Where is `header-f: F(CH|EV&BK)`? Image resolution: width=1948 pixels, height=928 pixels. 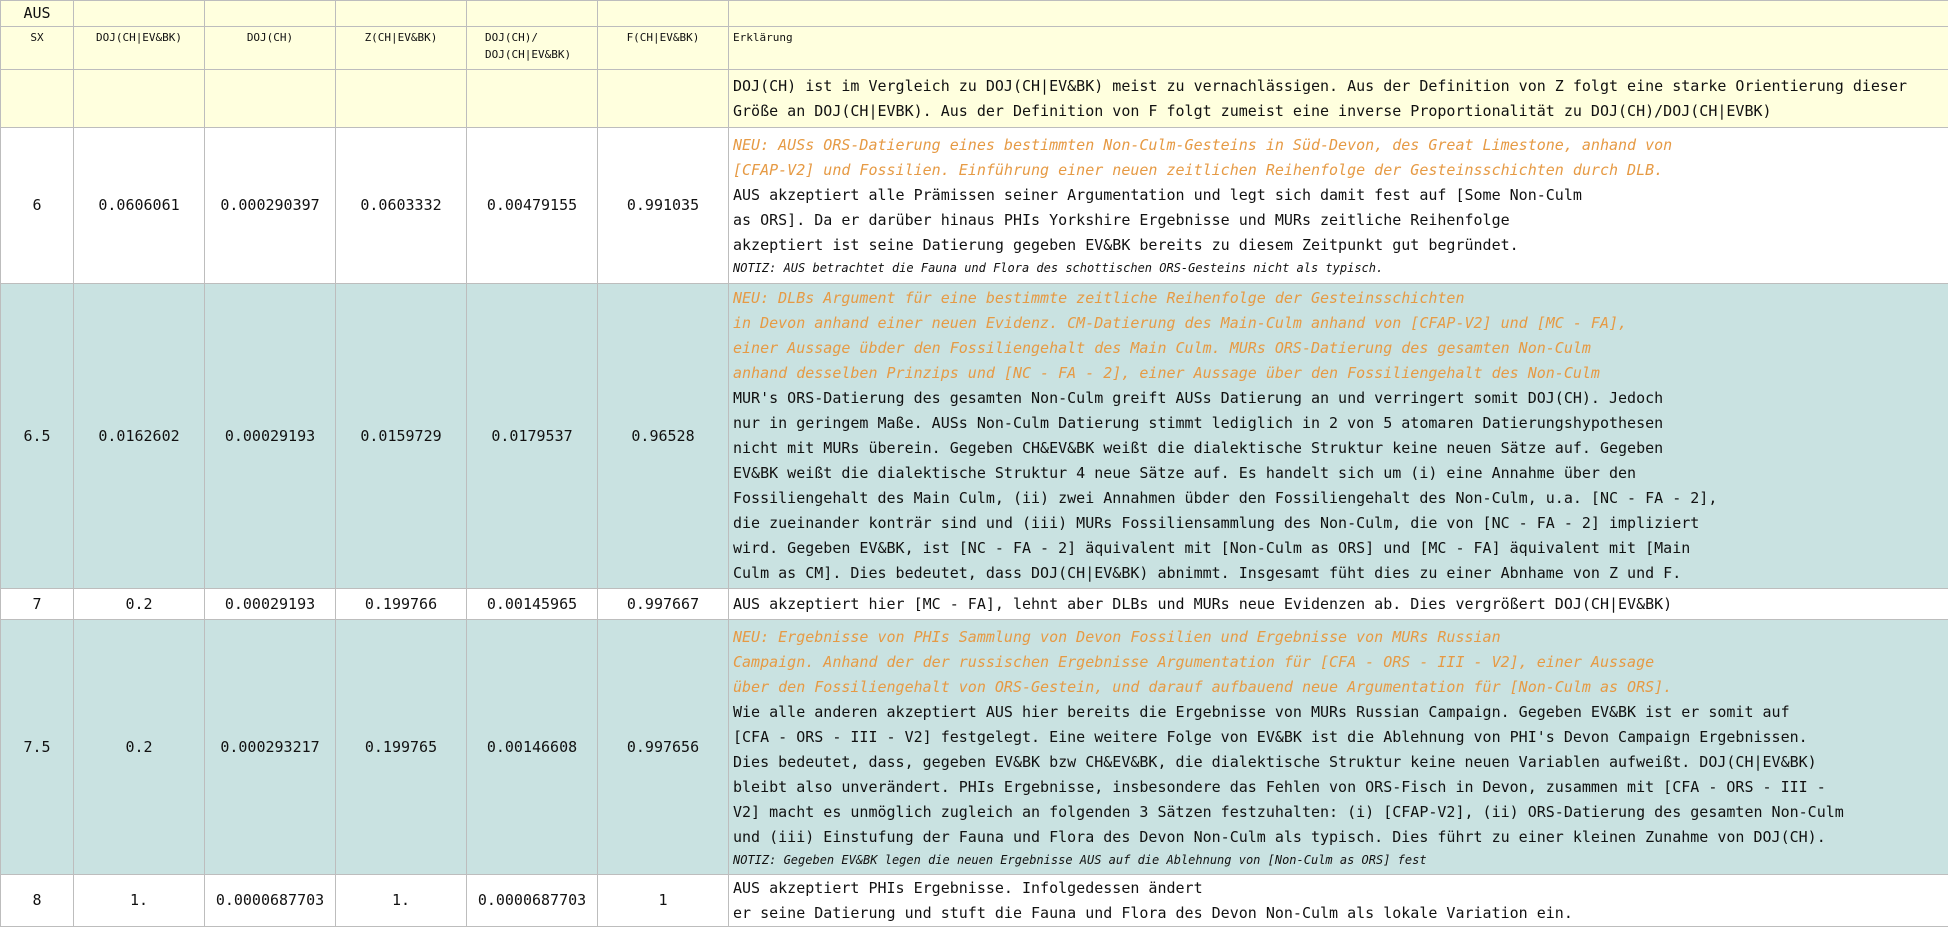 header-f: F(CH|EV&BK) is located at coordinates (663, 48).